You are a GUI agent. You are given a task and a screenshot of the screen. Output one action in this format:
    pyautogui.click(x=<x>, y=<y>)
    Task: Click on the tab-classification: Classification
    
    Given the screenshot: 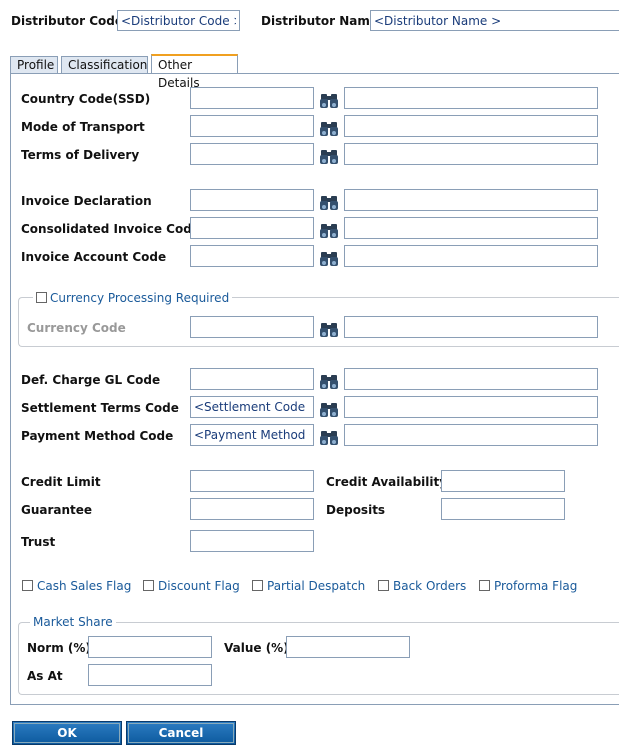 What is the action you would take?
    pyautogui.click(x=104, y=65)
    